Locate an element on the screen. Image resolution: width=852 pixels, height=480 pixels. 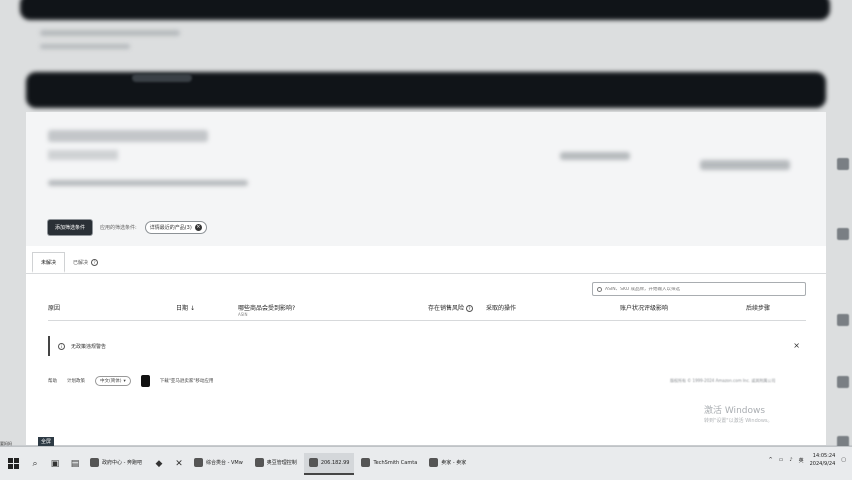
taskbar-app: 卖家 - 卖家 is located at coordinates (447, 464).